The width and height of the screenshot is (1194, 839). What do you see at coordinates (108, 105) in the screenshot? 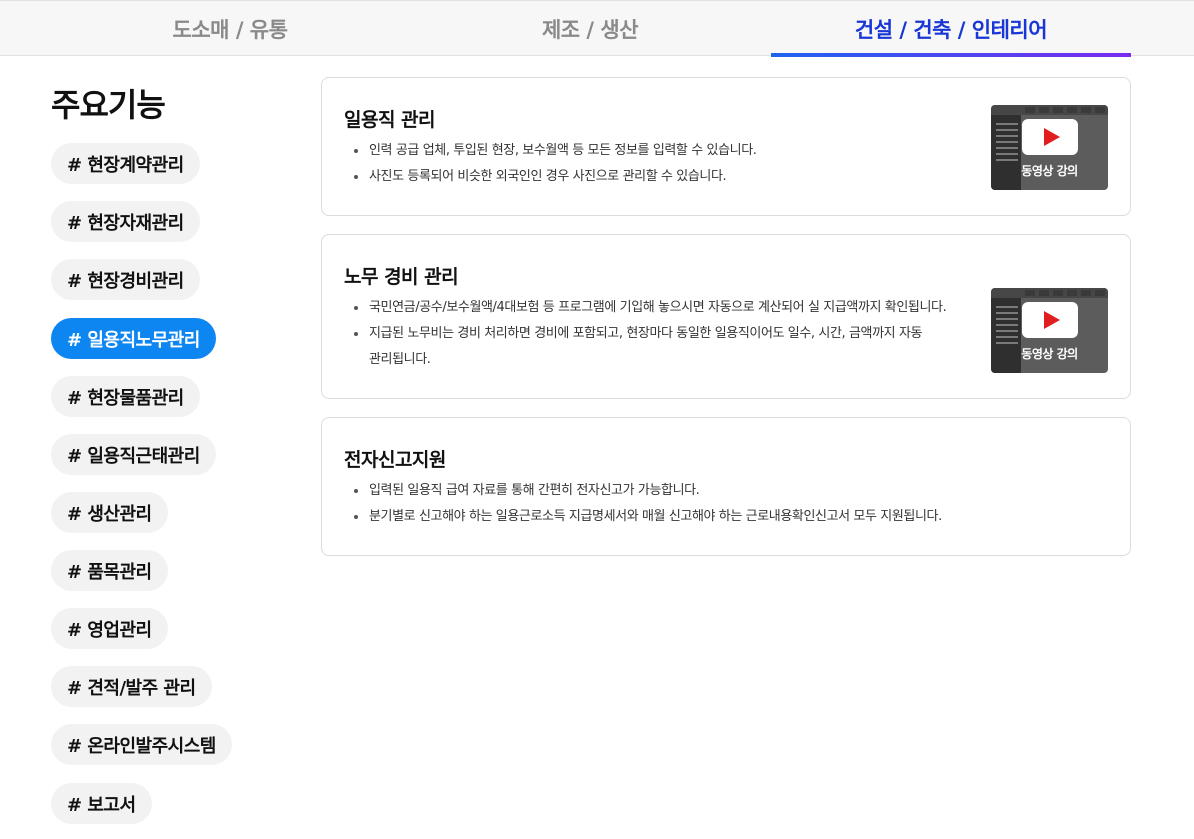
I see `section-title: 주요기능` at bounding box center [108, 105].